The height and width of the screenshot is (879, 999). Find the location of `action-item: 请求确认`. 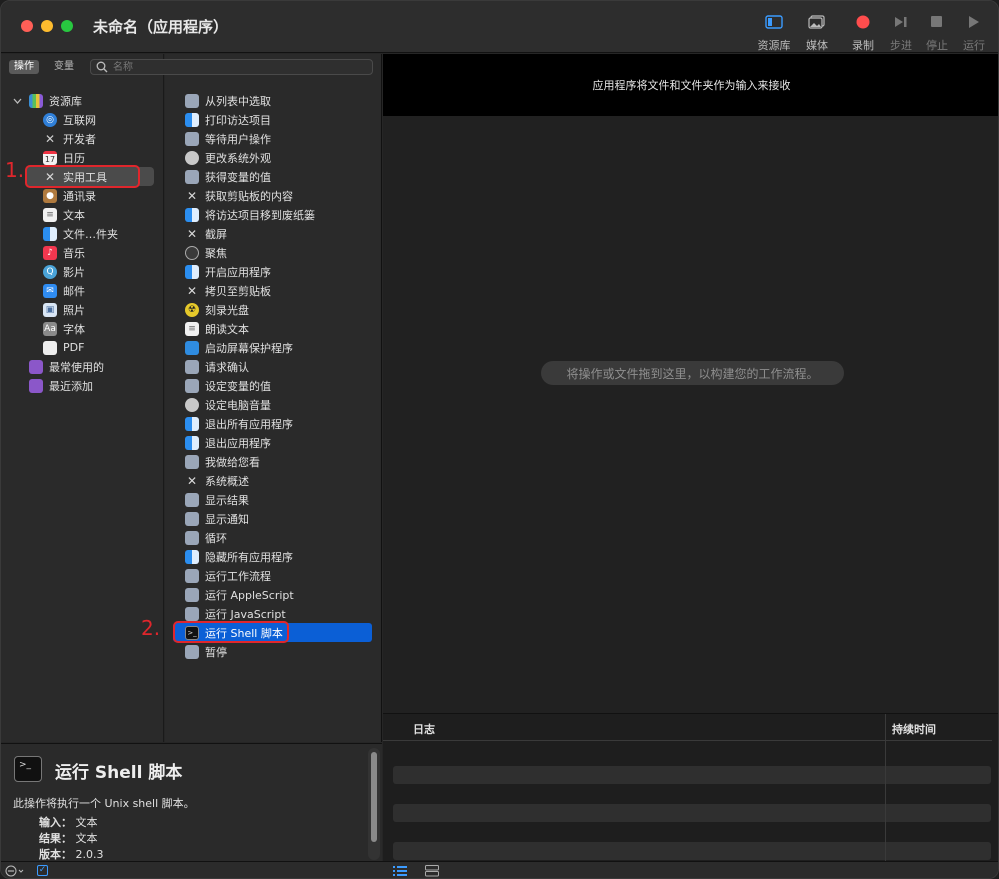

action-item: 请求确认 is located at coordinates (217, 366).